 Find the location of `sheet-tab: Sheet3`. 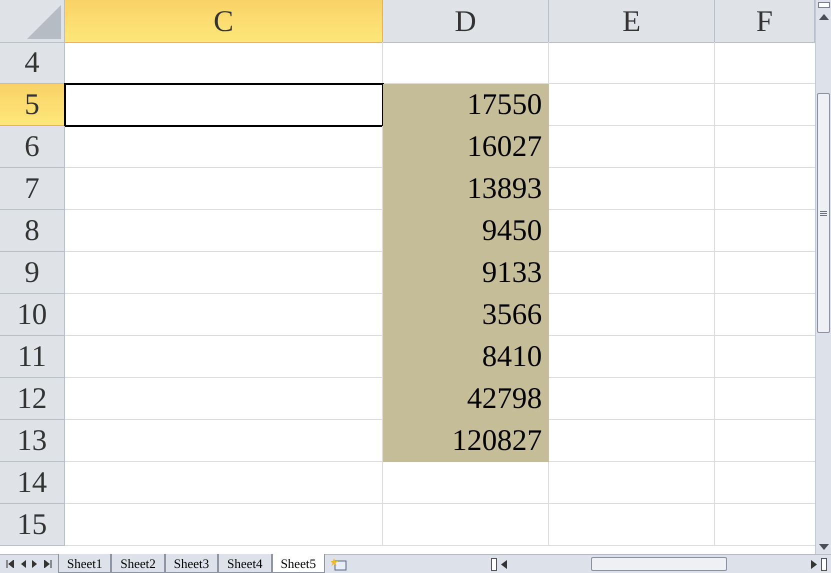

sheet-tab: Sheet3 is located at coordinates (191, 563).